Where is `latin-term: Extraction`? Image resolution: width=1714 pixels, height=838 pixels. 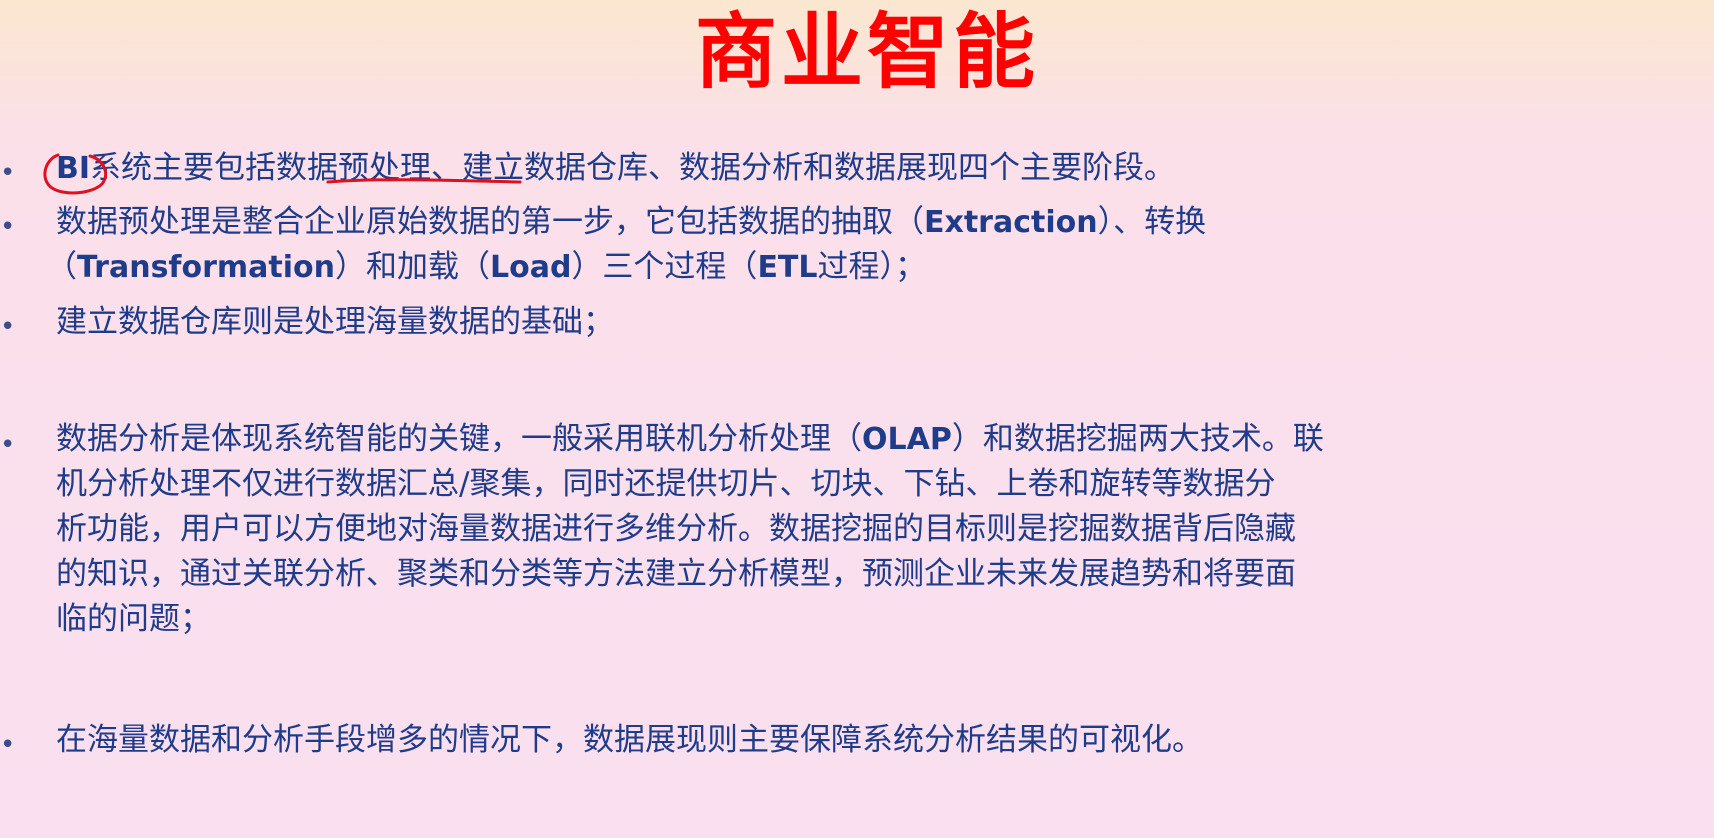 latin-term: Extraction is located at coordinates (1011, 222).